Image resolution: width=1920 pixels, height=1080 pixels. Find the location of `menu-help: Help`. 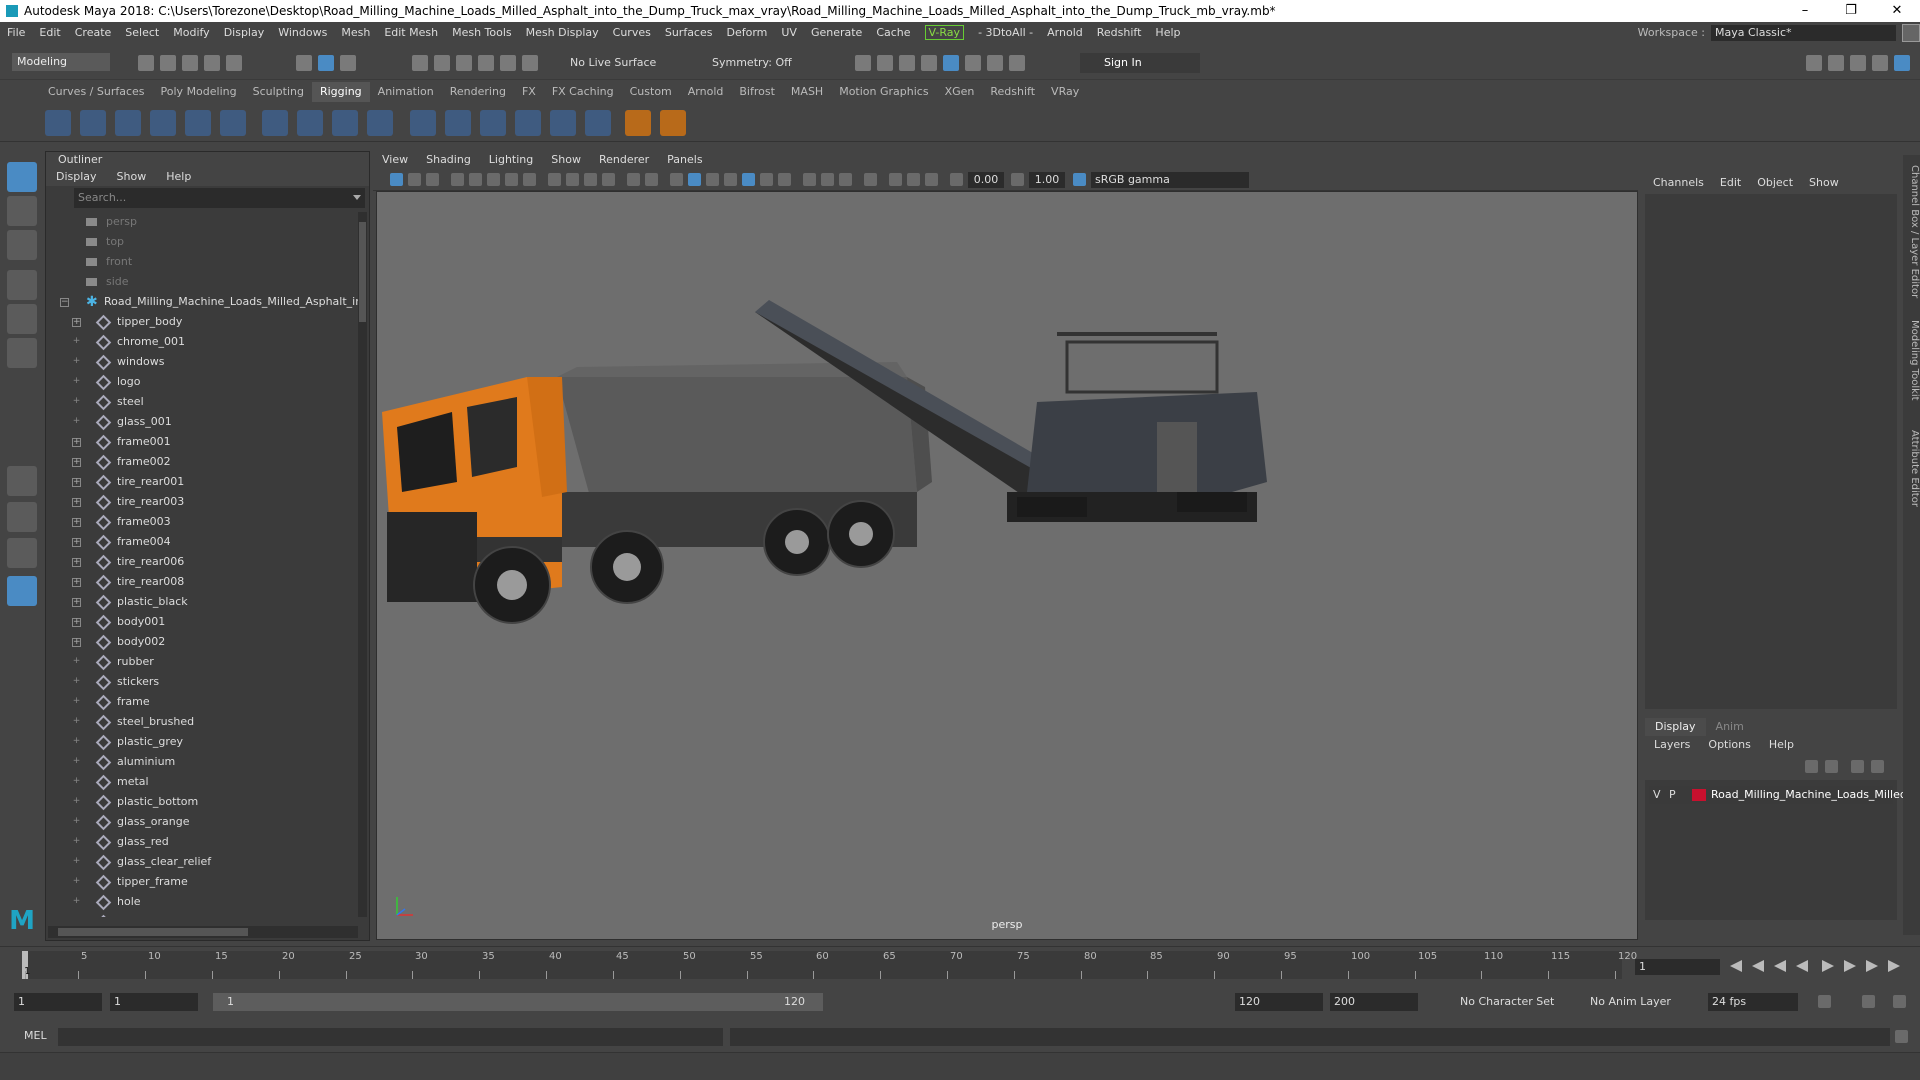

menu-help: Help is located at coordinates (1167, 33).